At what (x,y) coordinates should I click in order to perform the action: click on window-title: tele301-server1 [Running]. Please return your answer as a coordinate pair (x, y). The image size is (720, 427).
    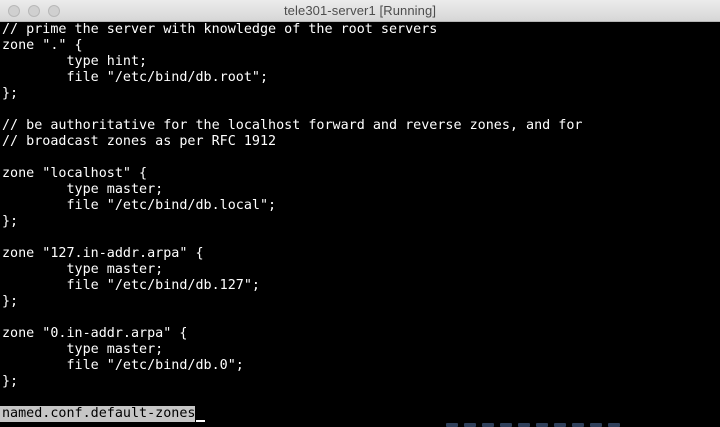
    Looking at the image, I should click on (360, 10).